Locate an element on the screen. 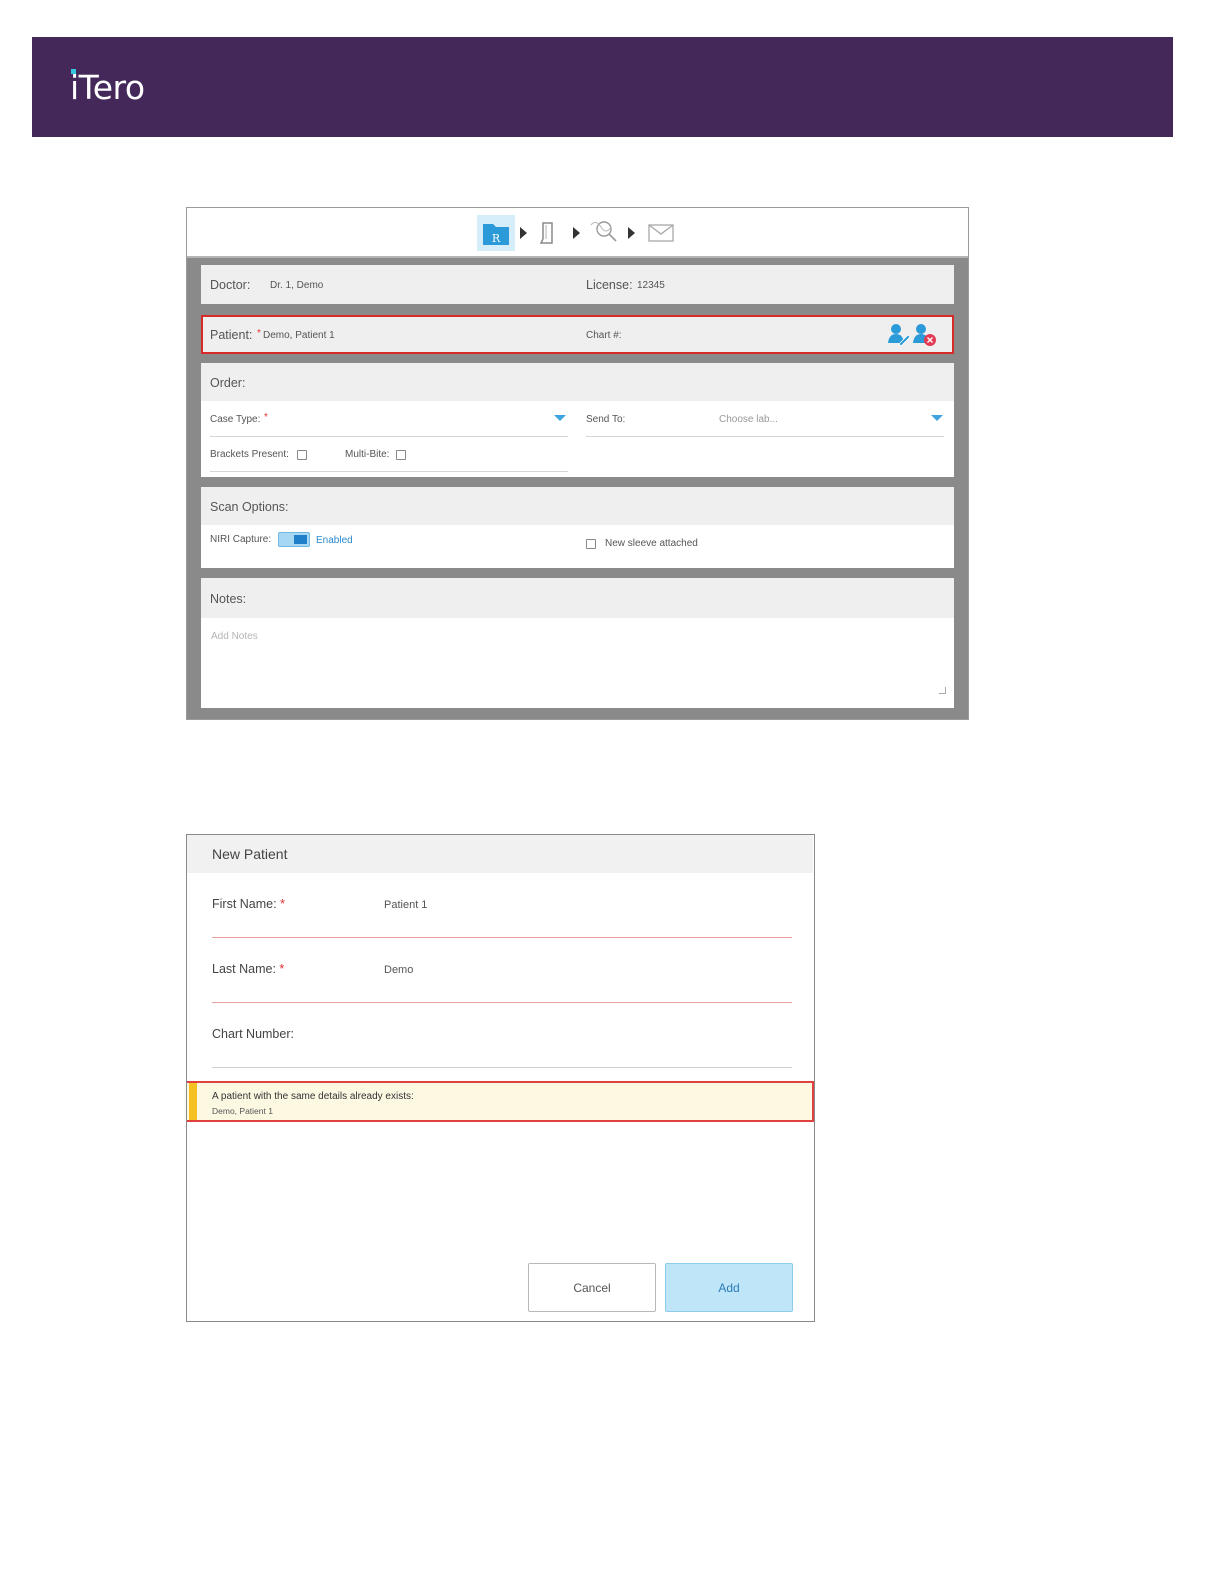 This screenshot has height=1584, width=1224. edit-patient-icon is located at coordinates (899, 334).